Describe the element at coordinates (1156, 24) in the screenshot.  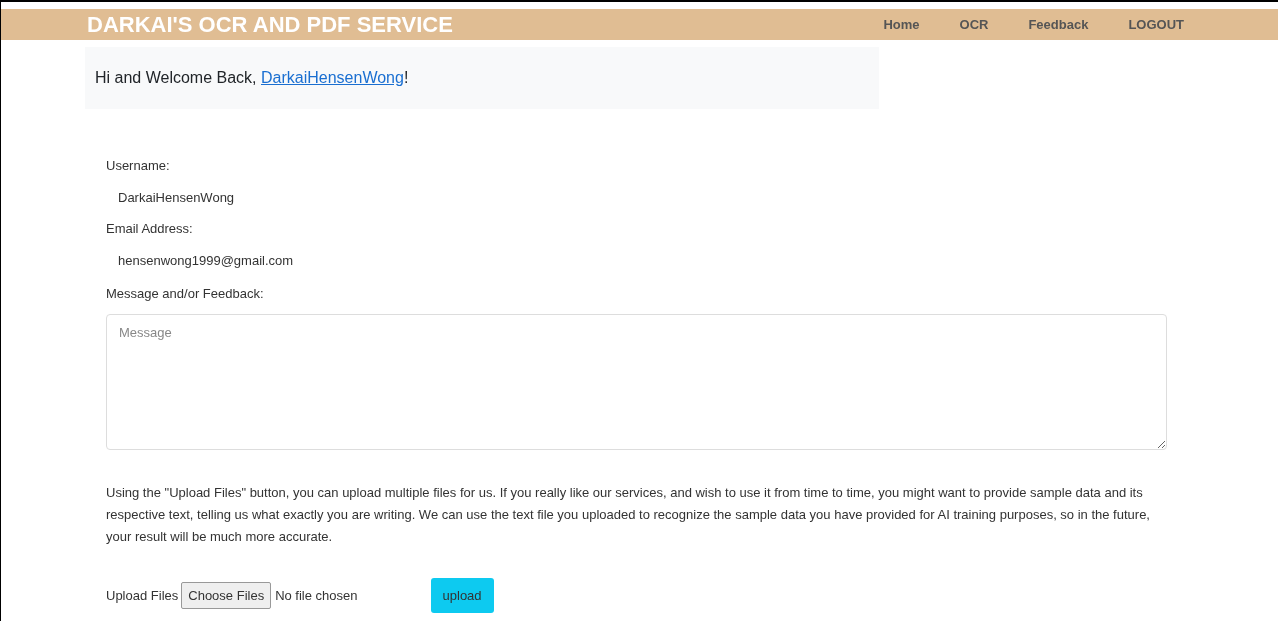
I see `nav-link: LOGOUT` at that location.